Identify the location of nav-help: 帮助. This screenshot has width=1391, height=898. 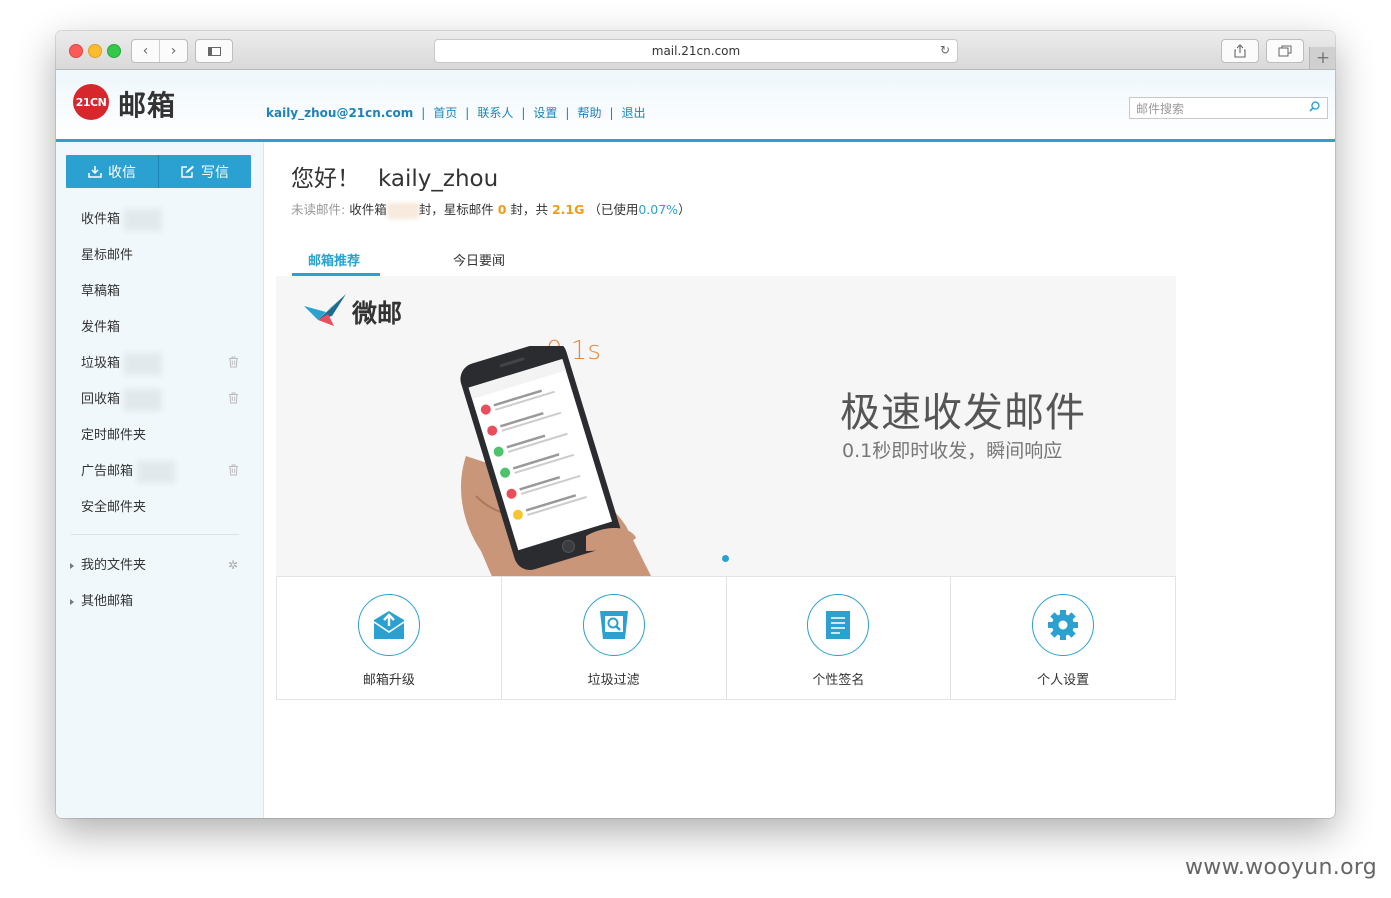
(589, 113).